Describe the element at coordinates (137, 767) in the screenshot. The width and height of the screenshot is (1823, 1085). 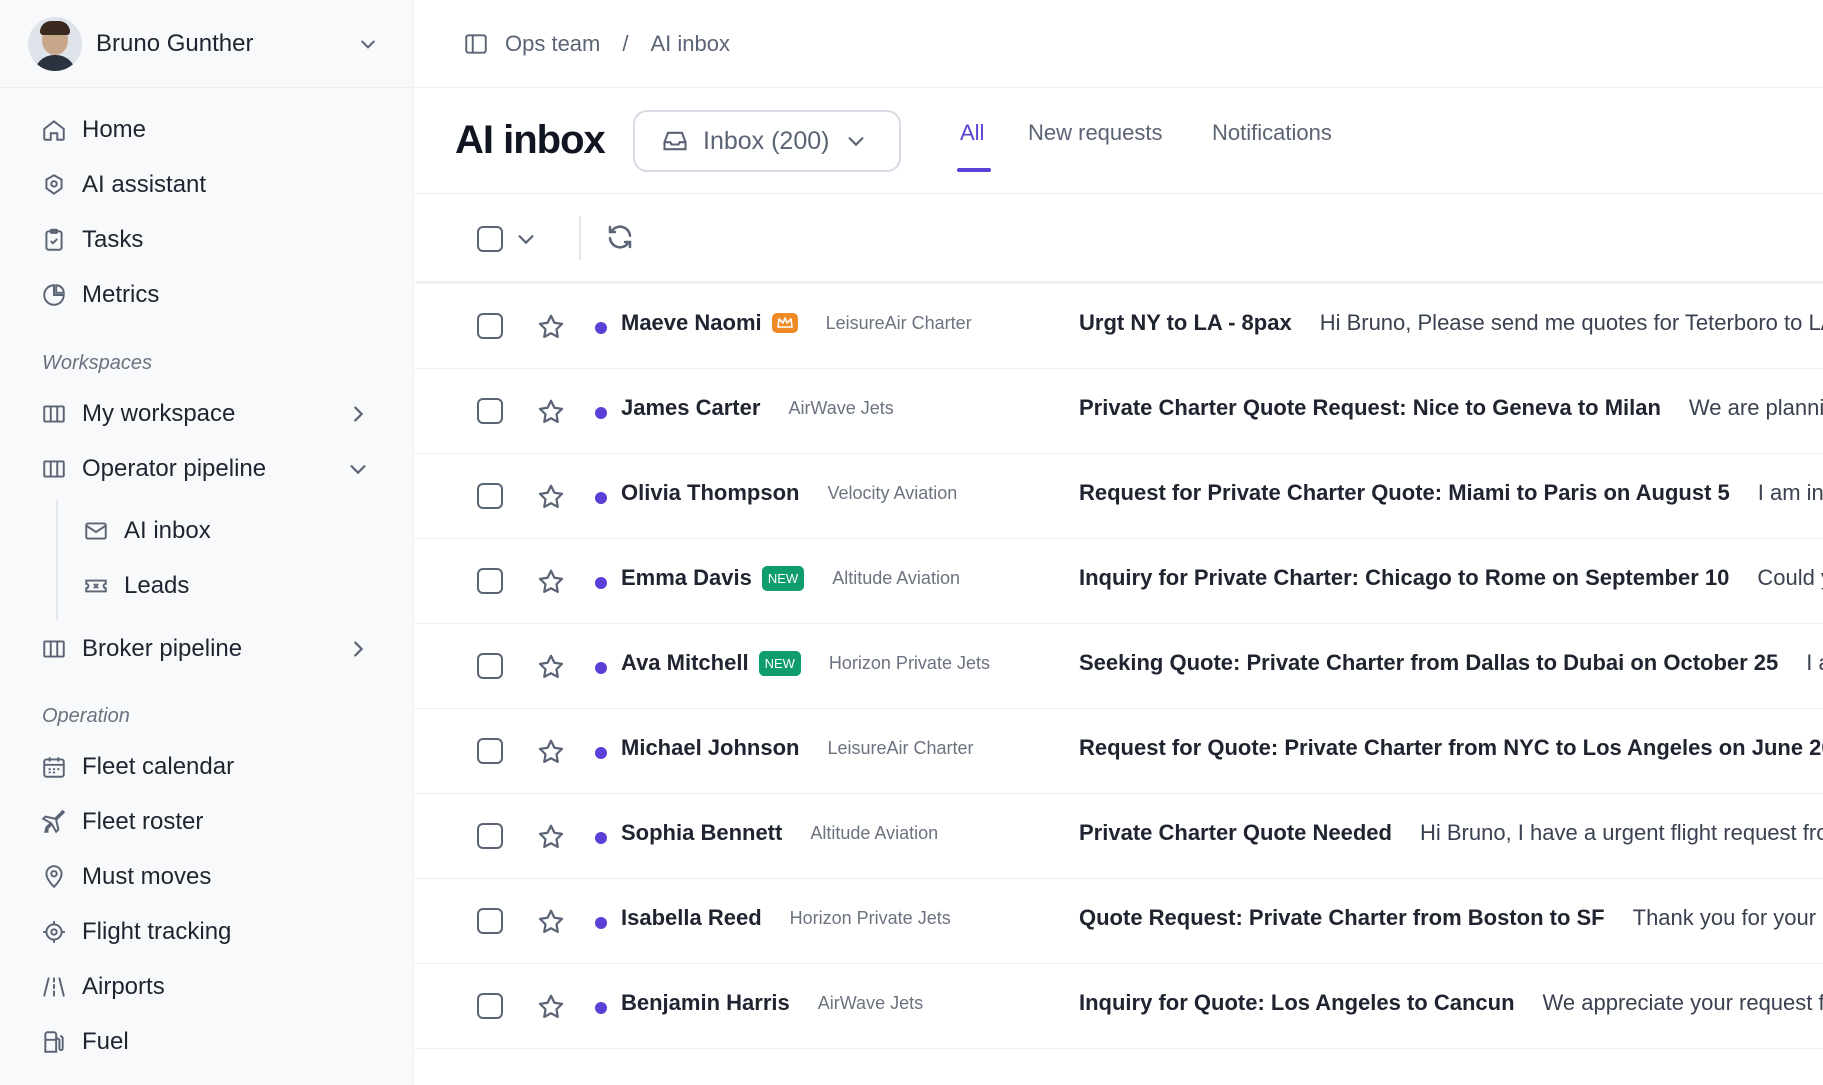
I see `nav-item-fleet-calendar: Fleet calendar` at that location.